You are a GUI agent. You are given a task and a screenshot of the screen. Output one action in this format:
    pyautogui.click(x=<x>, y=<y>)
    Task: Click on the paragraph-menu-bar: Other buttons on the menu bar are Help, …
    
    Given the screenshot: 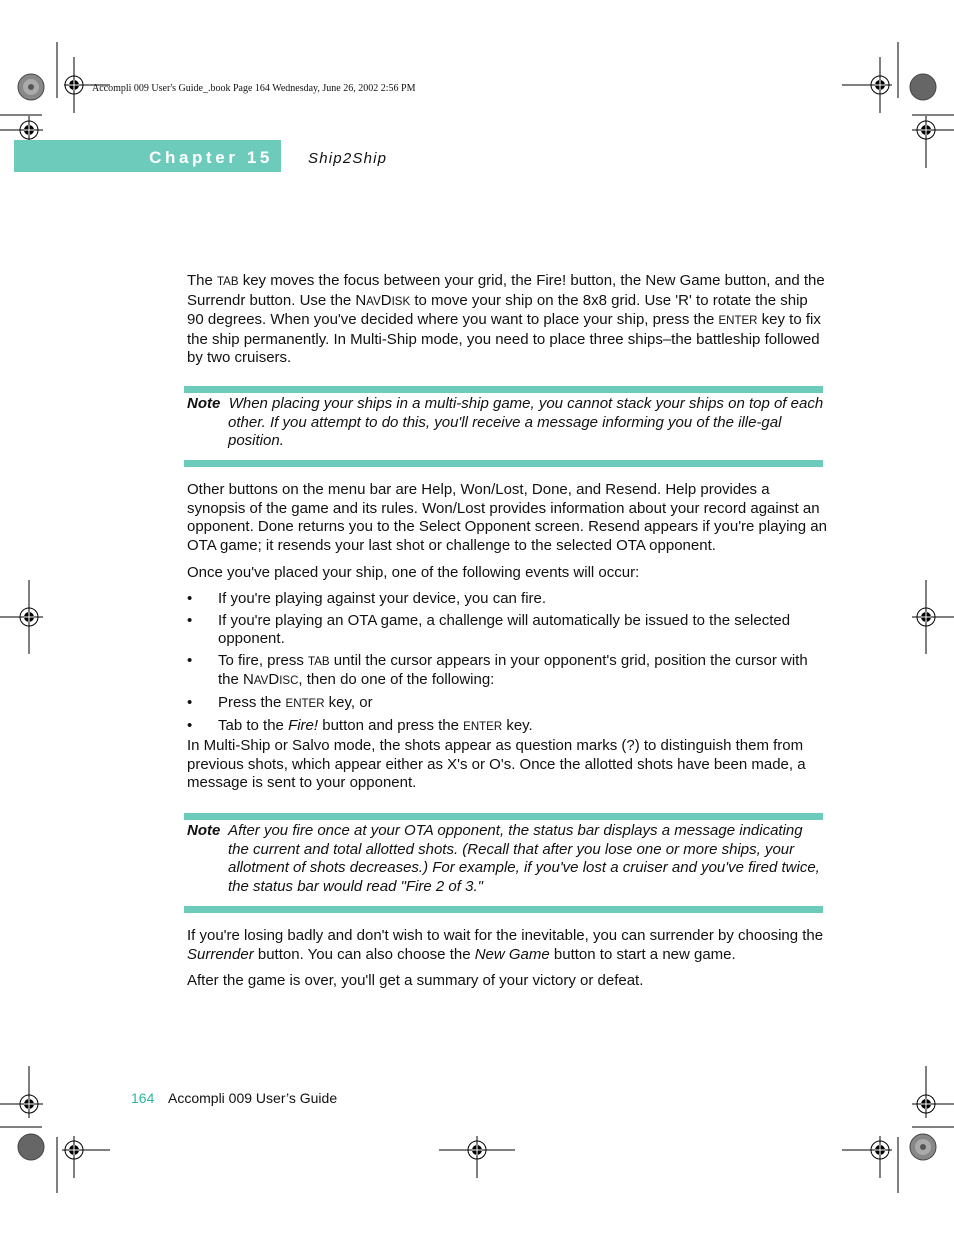 What is the action you would take?
    pyautogui.click(x=507, y=517)
    